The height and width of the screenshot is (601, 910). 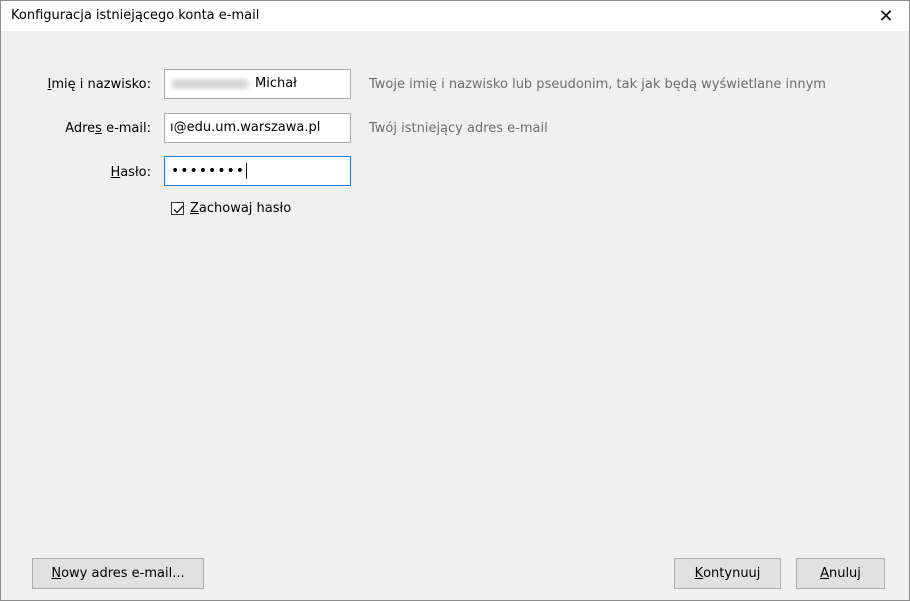 I want to click on email-hint: Twój istniejący adres e-mail, so click(x=458, y=128).